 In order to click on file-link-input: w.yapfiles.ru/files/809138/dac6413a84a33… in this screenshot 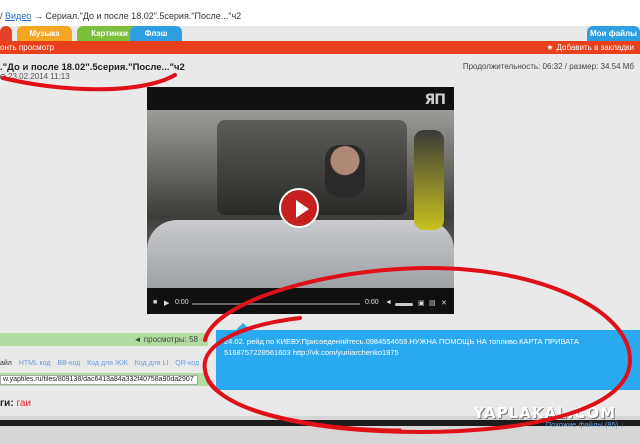, I will do `click(99, 380)`.